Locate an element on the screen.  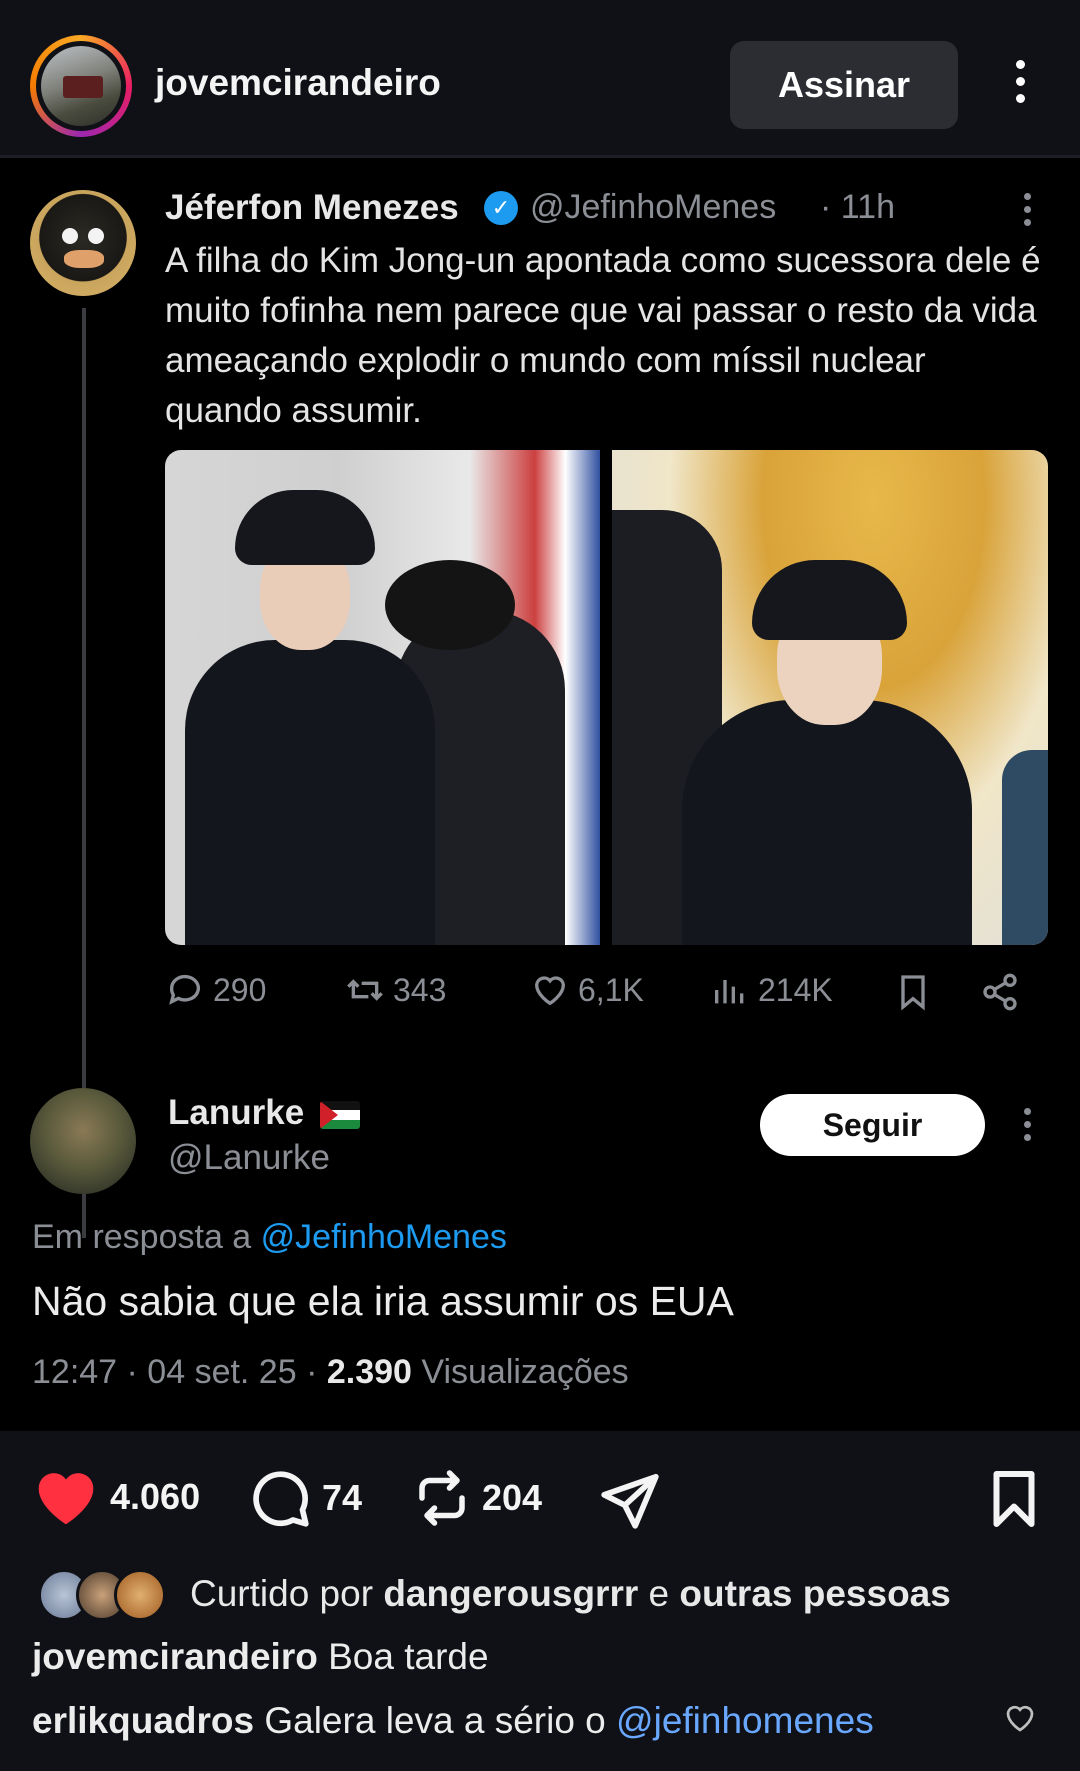
retweet-icon is located at coordinates (365, 990).